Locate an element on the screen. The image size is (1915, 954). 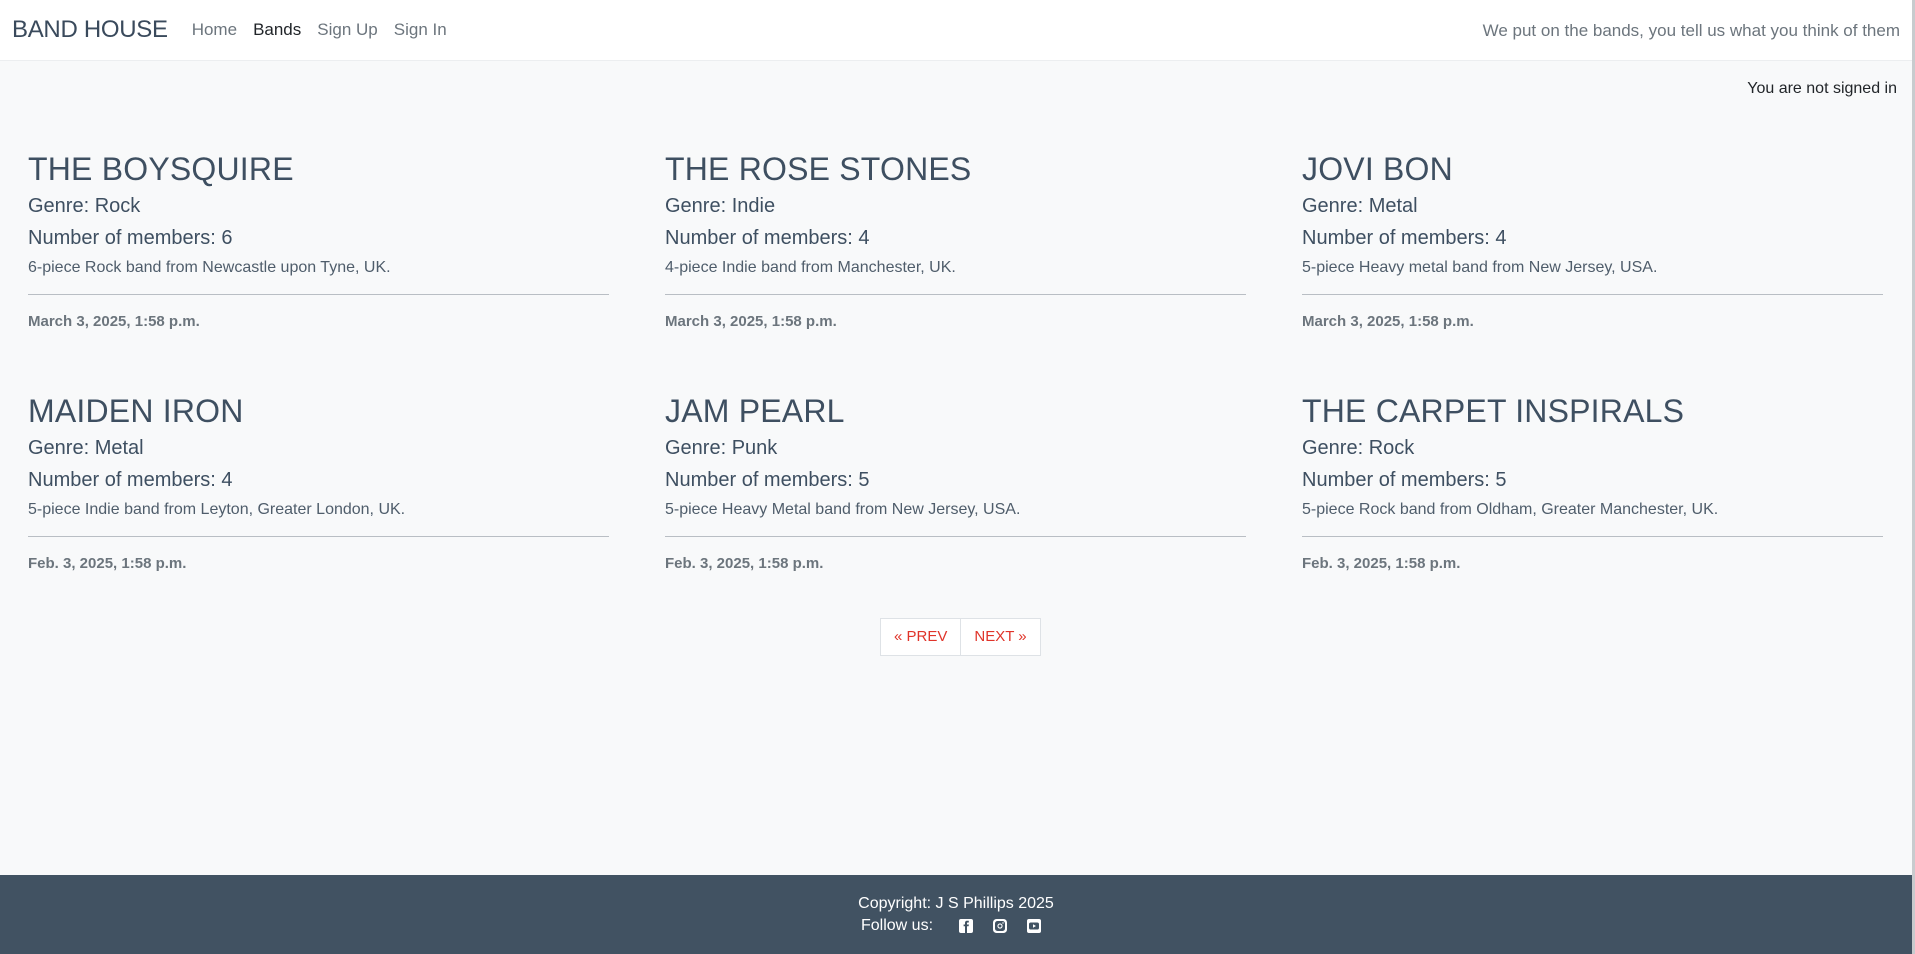
follow-us: Follow us: is located at coordinates (956, 926).